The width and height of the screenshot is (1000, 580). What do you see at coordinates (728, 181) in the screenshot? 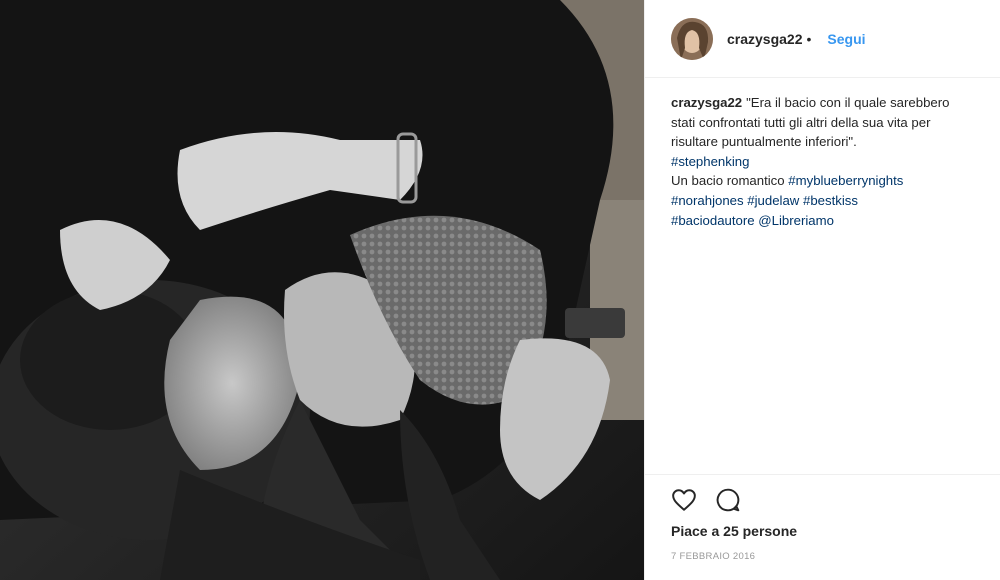
I see `caption-text-2: Un bacio romantico` at bounding box center [728, 181].